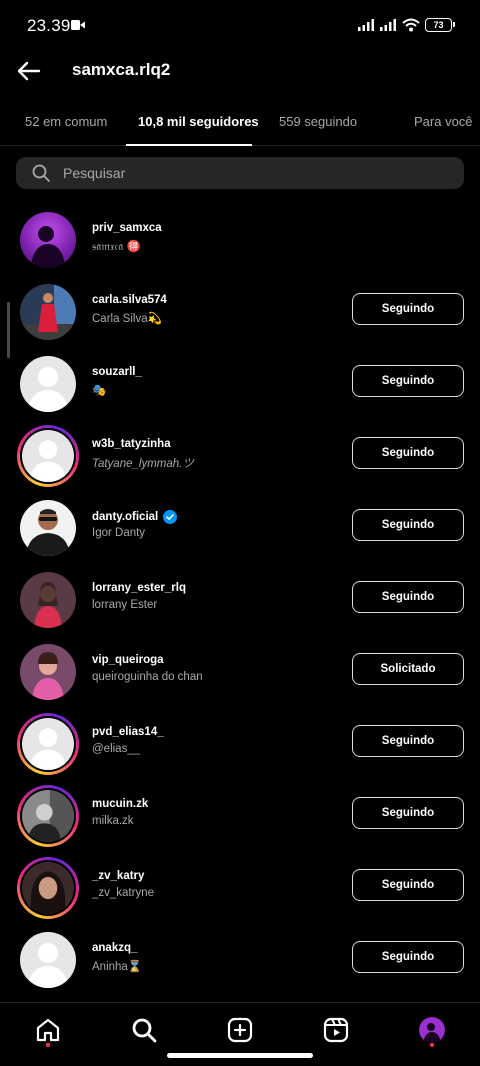  What do you see at coordinates (139, 588) in the screenshot?
I see `username: lorrany_ester_rlq` at bounding box center [139, 588].